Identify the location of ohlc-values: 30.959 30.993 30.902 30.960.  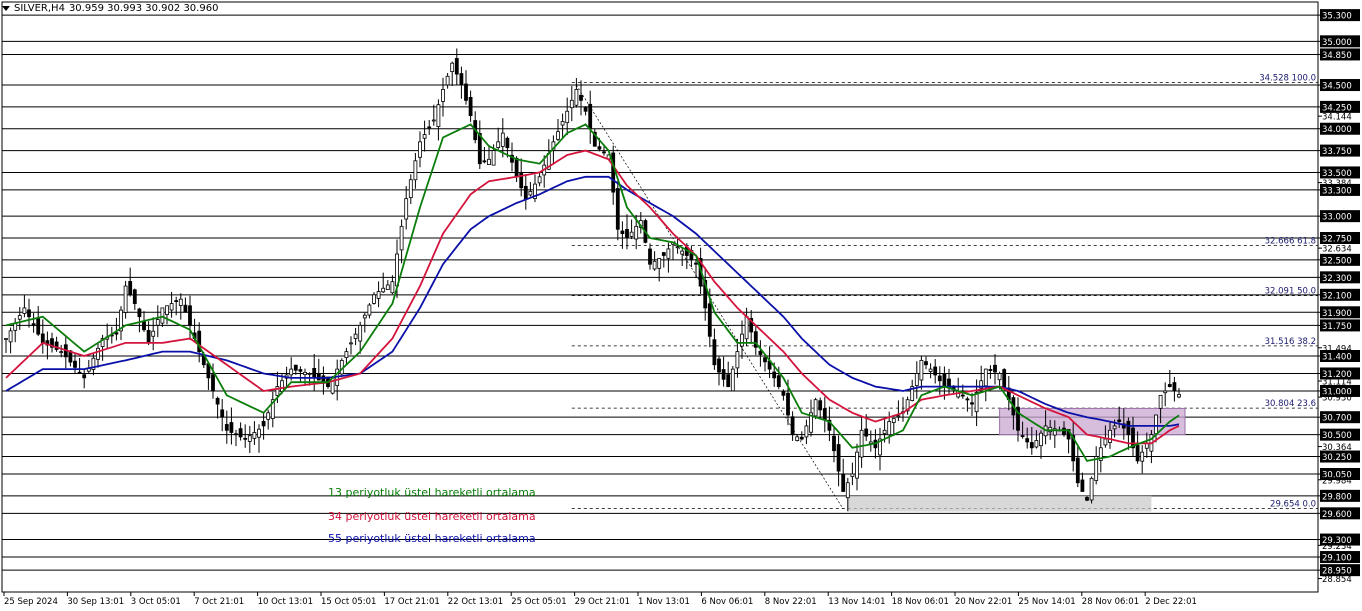
(143, 8).